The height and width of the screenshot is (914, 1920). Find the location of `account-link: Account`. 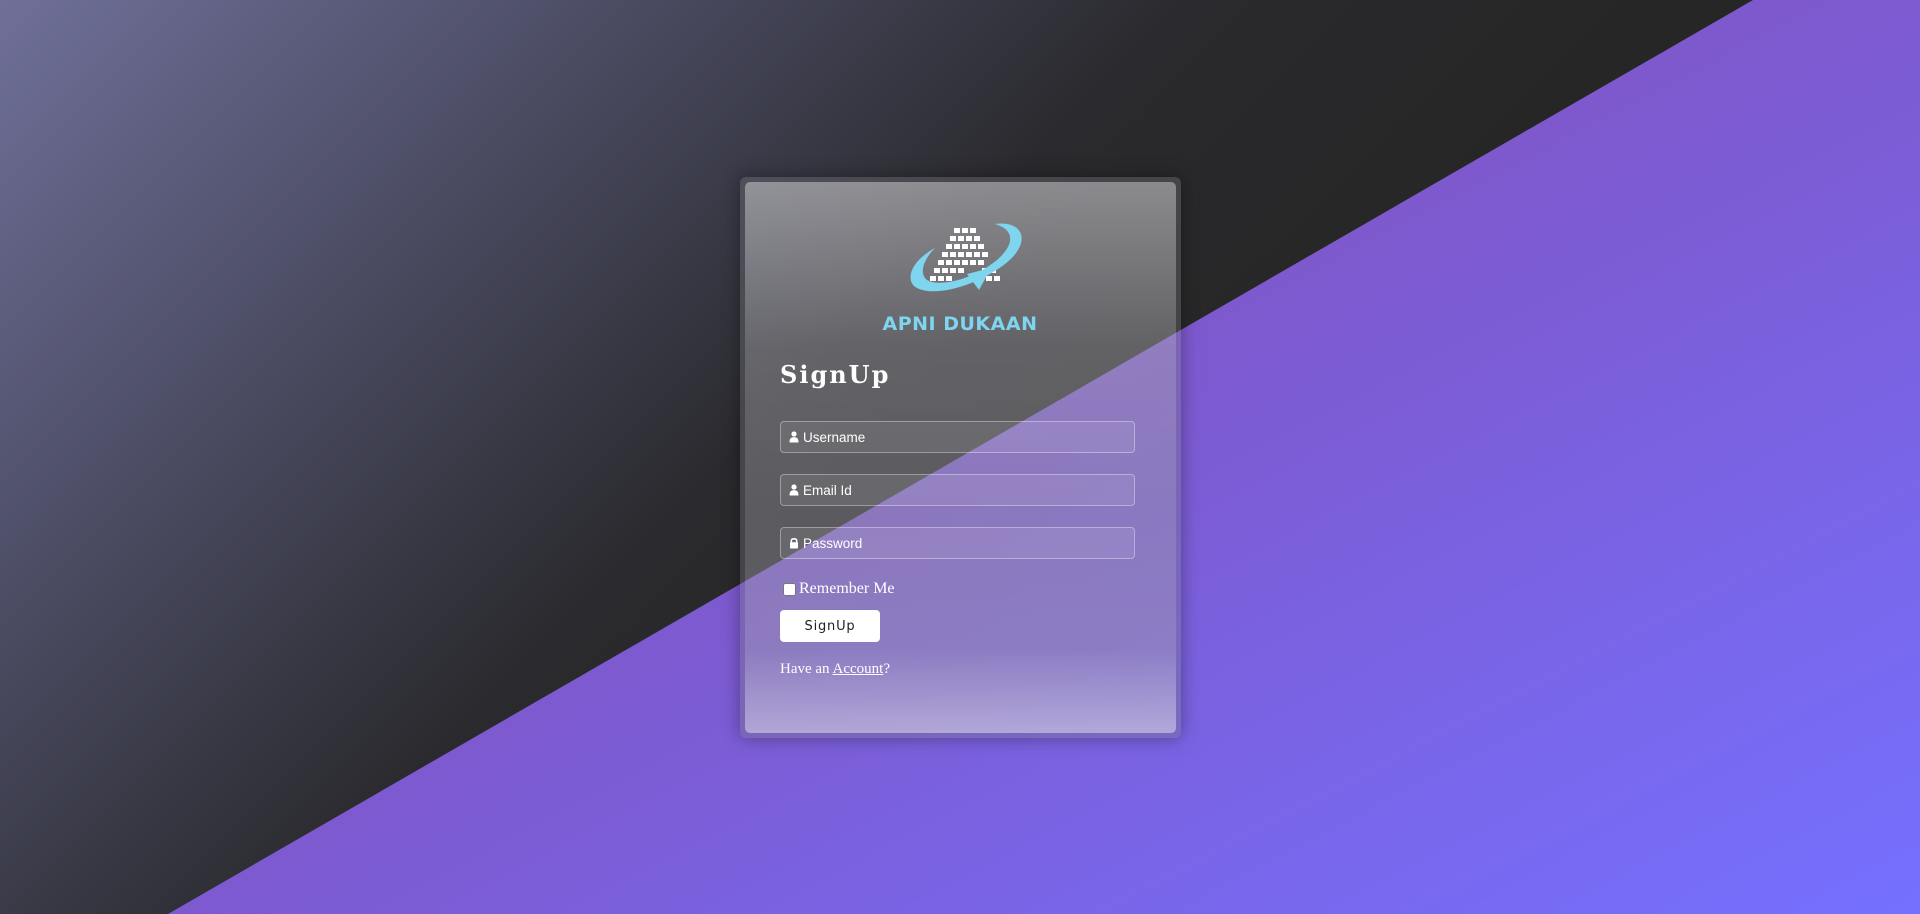

account-link: Account is located at coordinates (857, 669).